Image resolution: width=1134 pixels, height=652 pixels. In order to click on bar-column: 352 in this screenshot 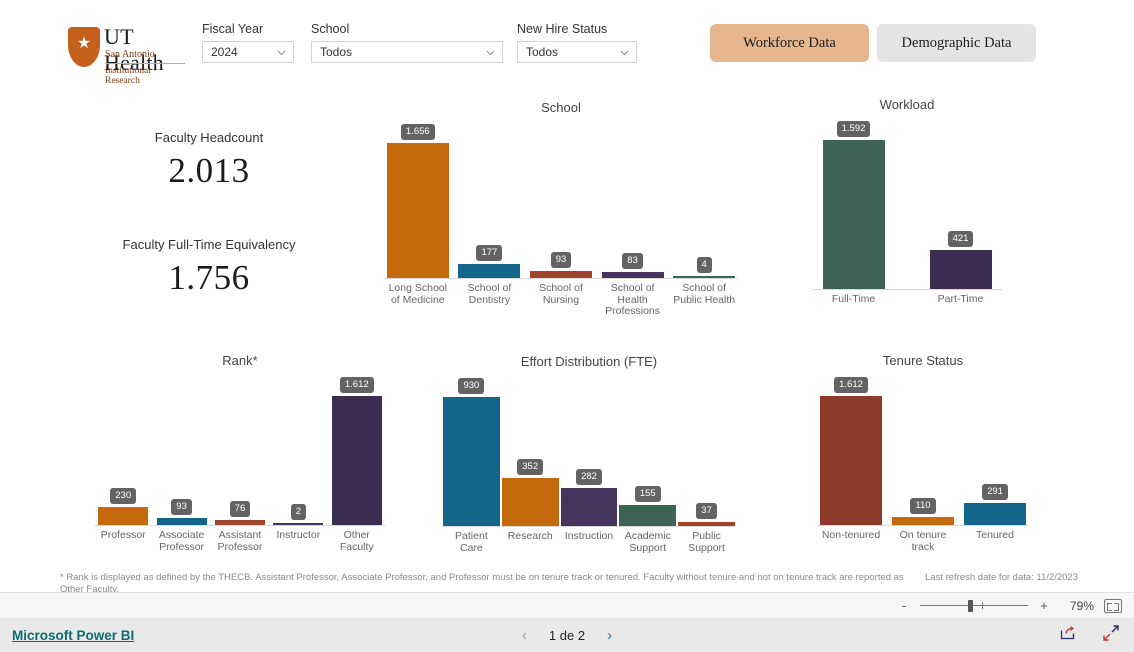, I will do `click(530, 492)`.